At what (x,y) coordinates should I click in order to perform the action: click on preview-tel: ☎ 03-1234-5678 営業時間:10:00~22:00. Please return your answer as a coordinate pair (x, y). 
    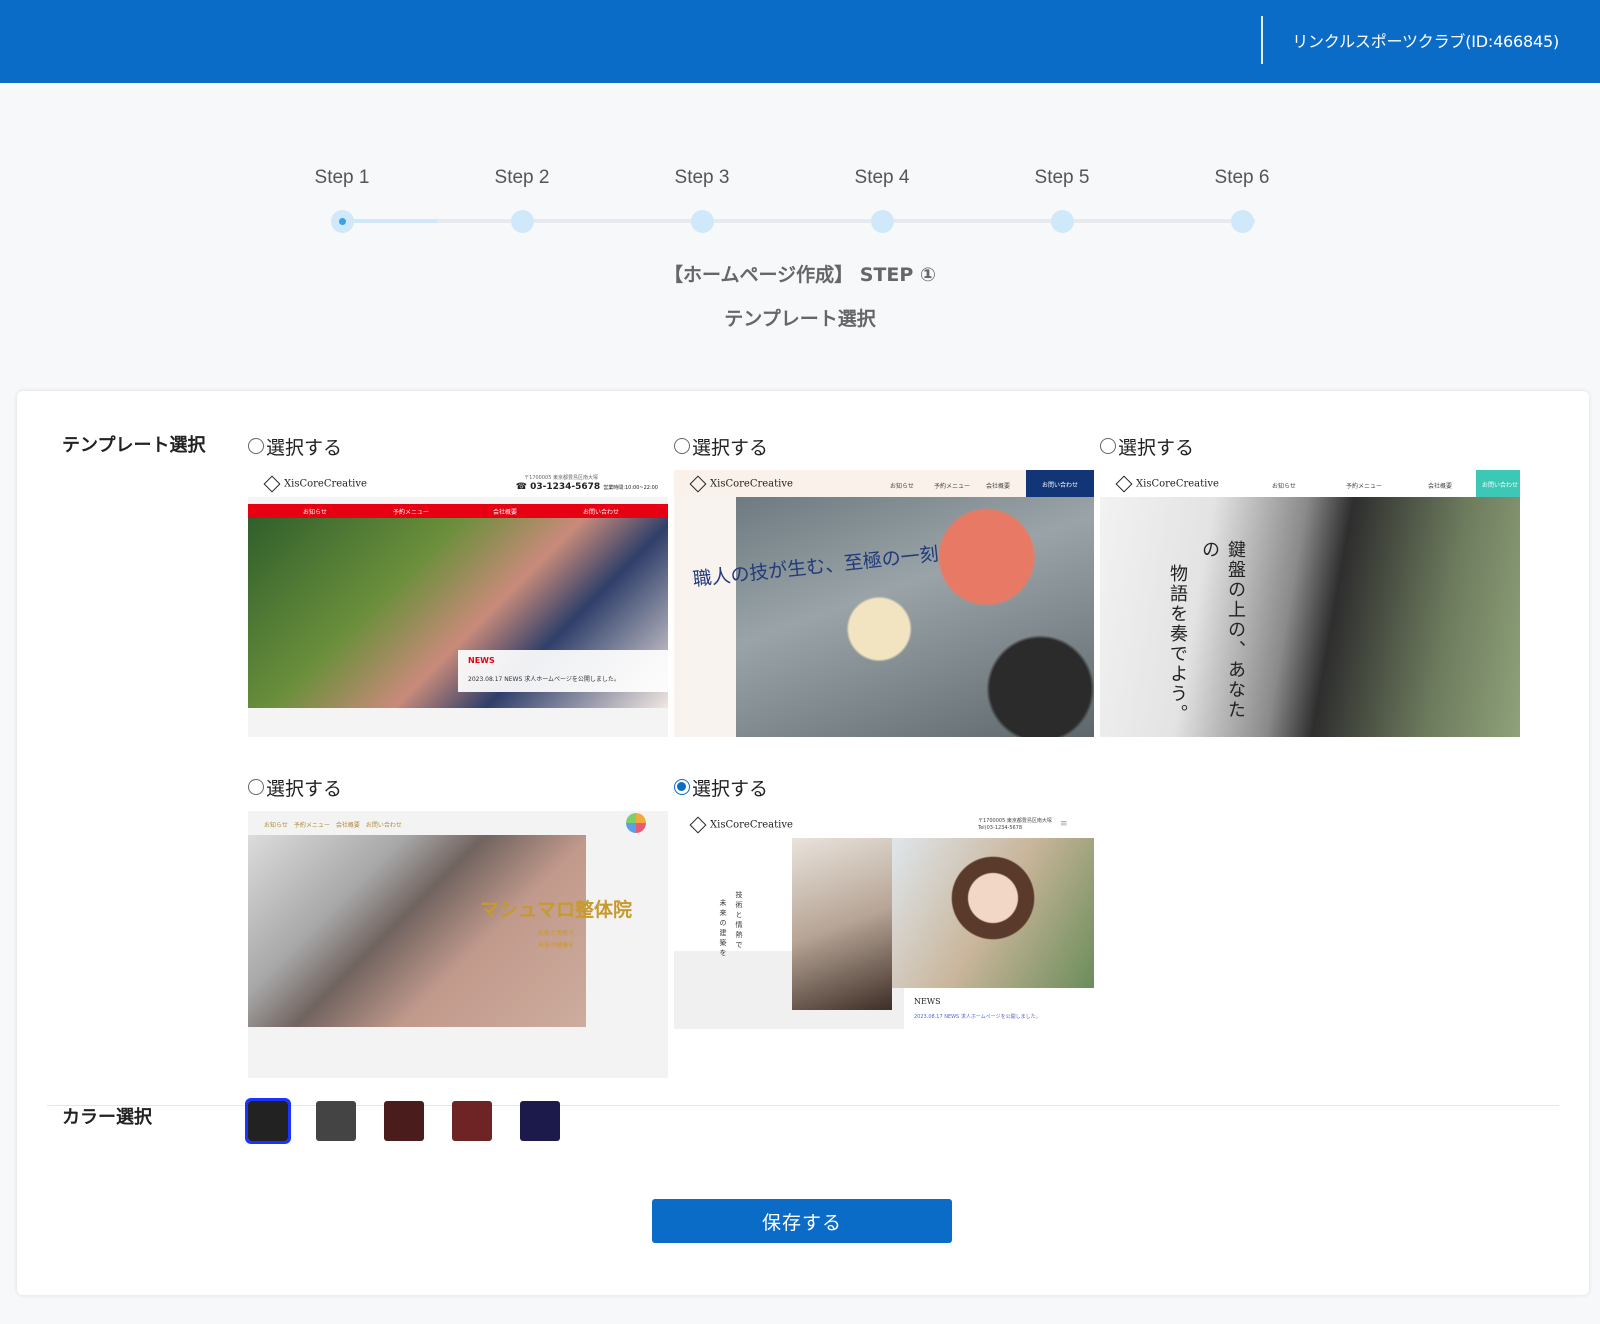
    Looking at the image, I should click on (586, 487).